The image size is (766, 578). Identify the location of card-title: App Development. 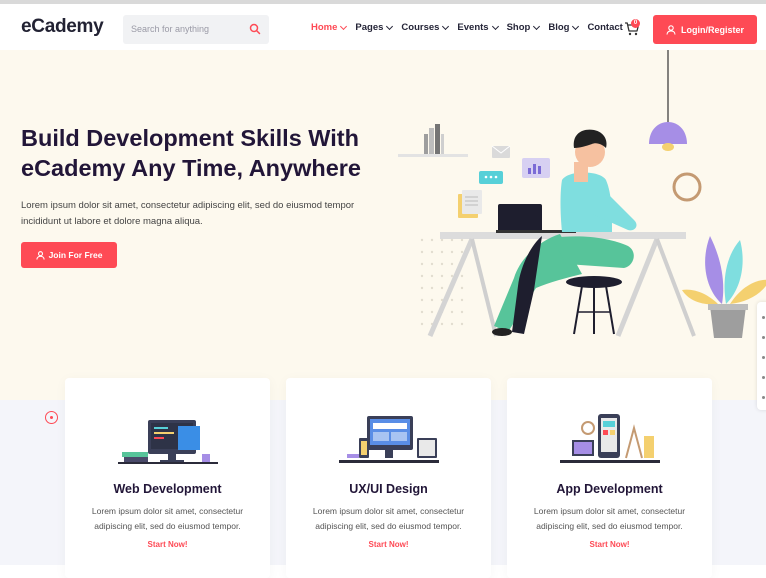
(609, 489).